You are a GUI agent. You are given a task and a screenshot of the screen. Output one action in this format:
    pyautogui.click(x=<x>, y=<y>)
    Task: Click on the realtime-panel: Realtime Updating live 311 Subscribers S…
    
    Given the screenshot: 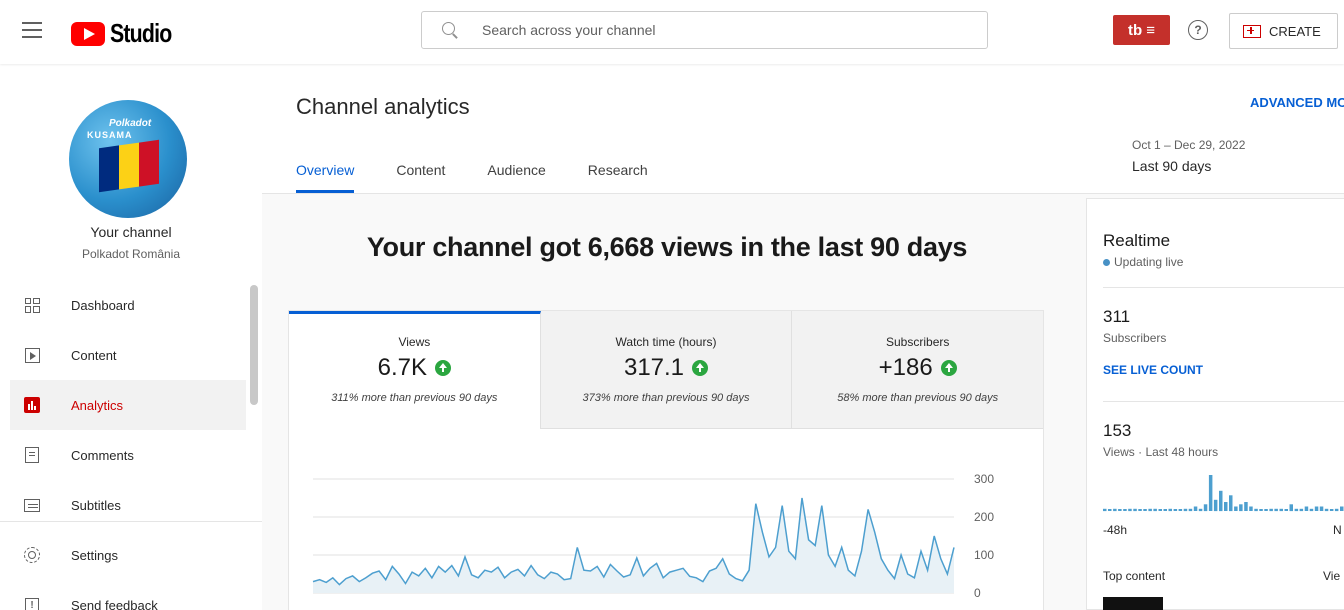 What is the action you would take?
    pyautogui.click(x=1215, y=404)
    